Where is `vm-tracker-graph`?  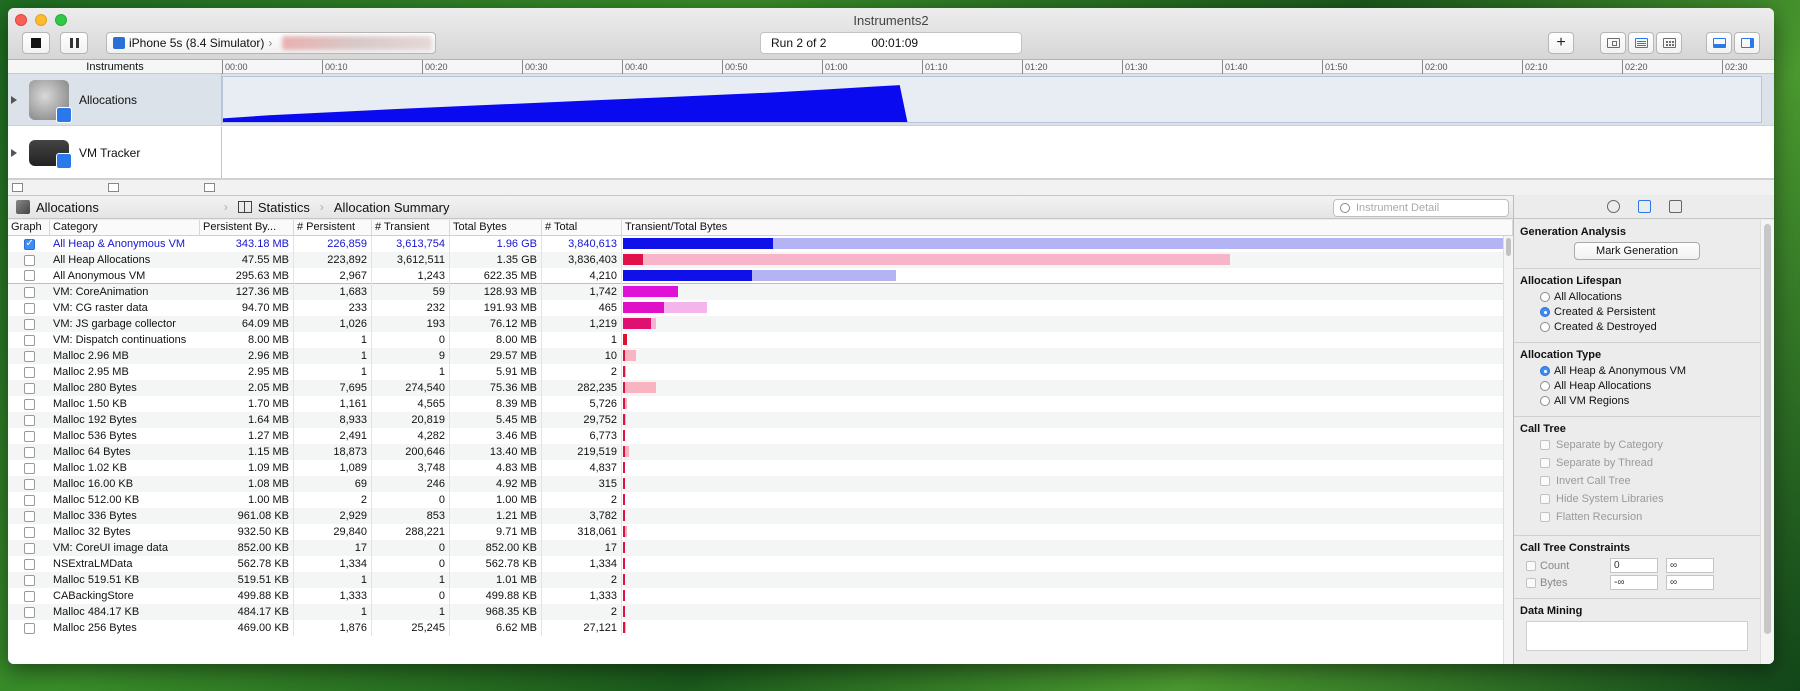 vm-tracker-graph is located at coordinates (992, 152).